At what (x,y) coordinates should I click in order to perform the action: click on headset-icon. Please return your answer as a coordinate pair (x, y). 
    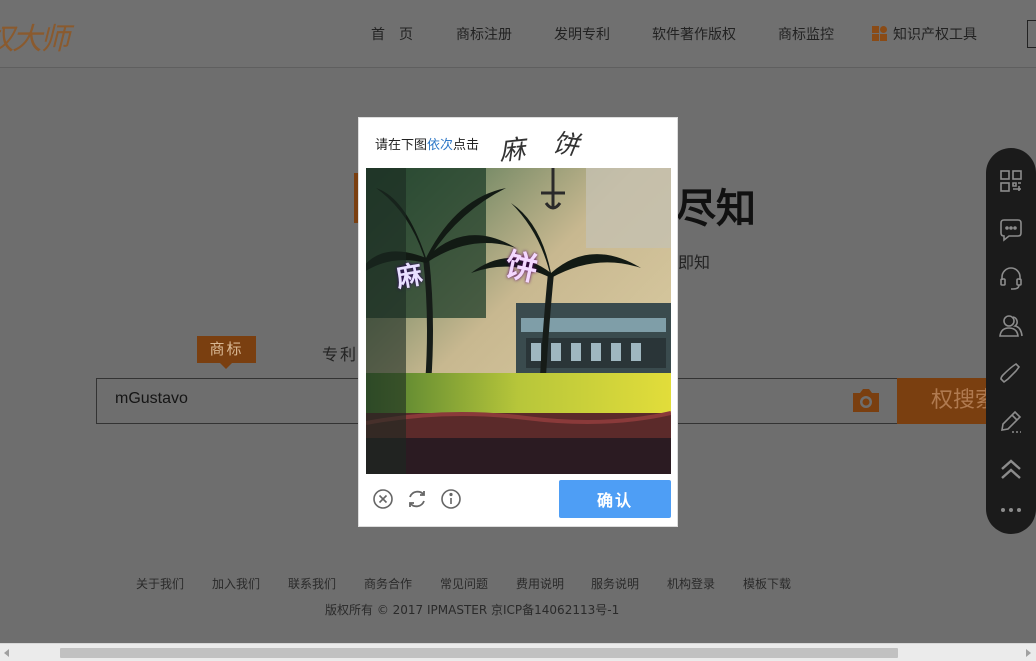
    Looking at the image, I should click on (1011, 278).